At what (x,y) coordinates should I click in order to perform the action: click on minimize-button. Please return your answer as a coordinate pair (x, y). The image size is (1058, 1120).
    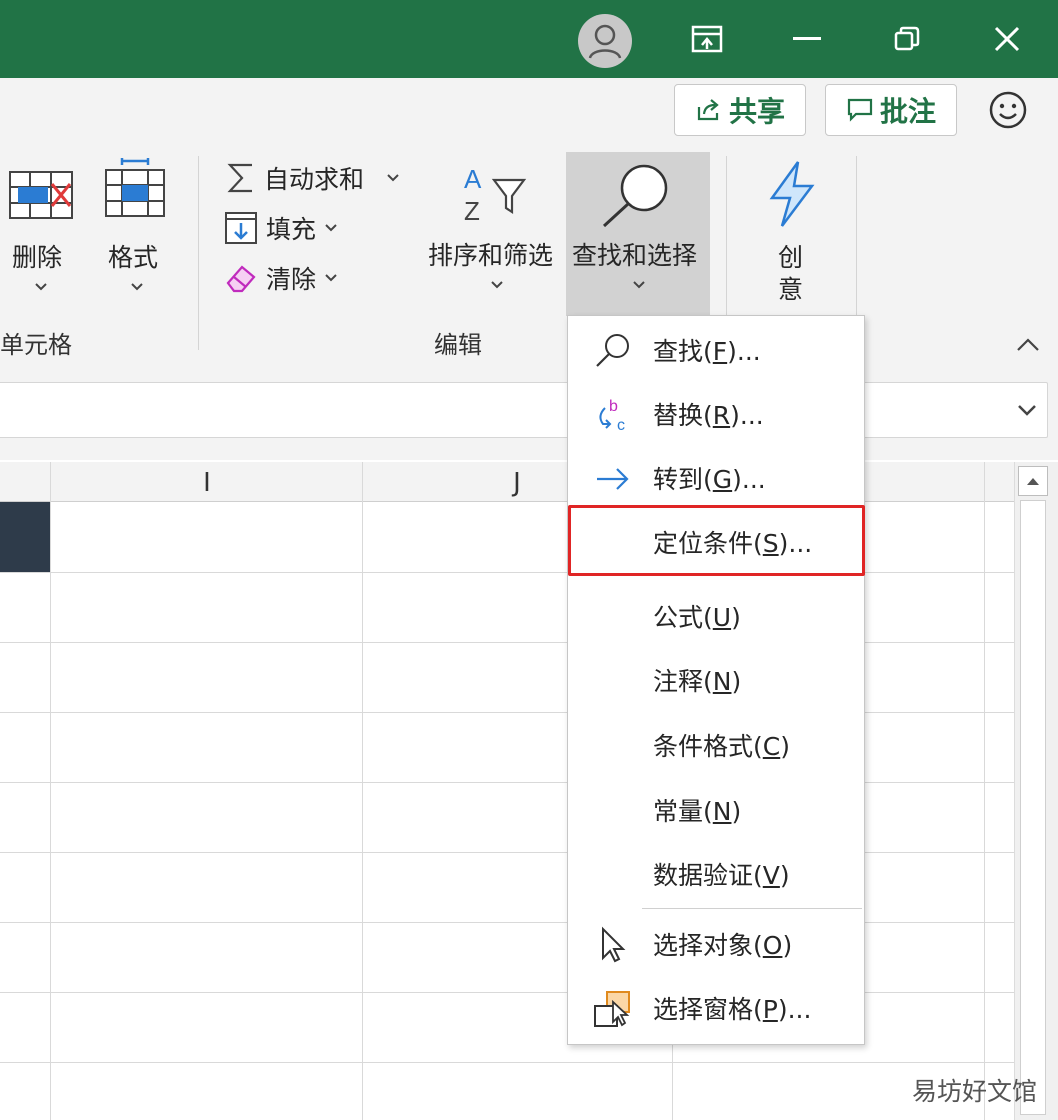
    Looking at the image, I should click on (807, 39).